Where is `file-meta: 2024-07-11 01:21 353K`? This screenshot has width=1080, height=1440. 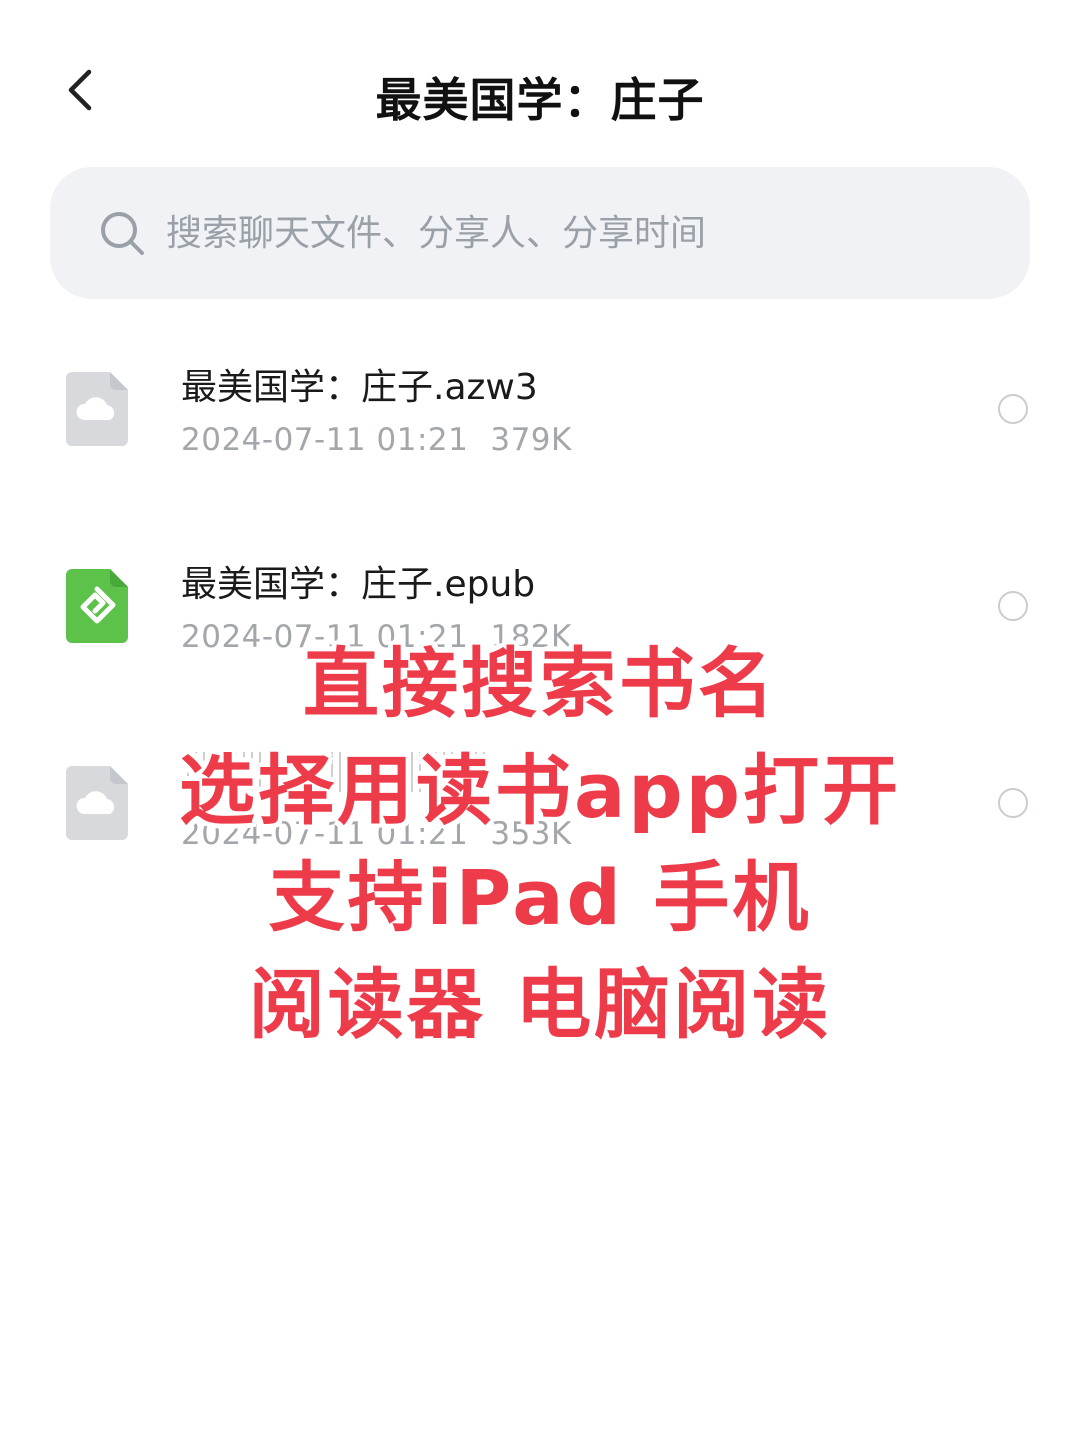
file-meta: 2024-07-11 01:21 353K is located at coordinates (376, 834).